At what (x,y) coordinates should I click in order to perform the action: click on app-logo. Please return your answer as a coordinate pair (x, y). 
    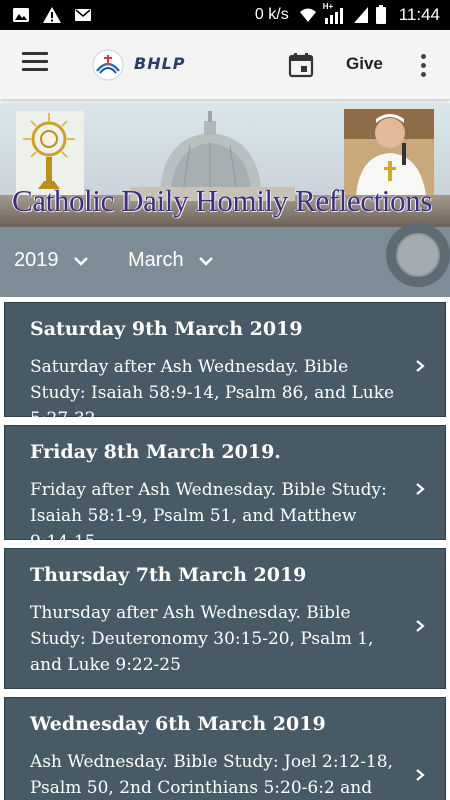
    Looking at the image, I should click on (108, 65).